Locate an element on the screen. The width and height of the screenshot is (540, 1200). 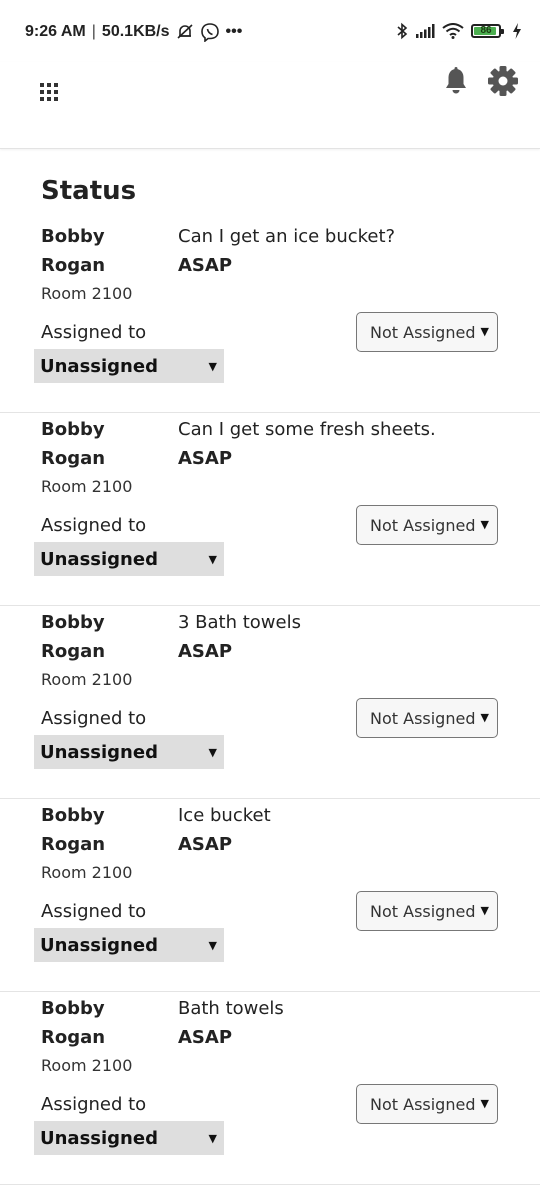
request-text: 3 Bath towels is located at coordinates (239, 622).